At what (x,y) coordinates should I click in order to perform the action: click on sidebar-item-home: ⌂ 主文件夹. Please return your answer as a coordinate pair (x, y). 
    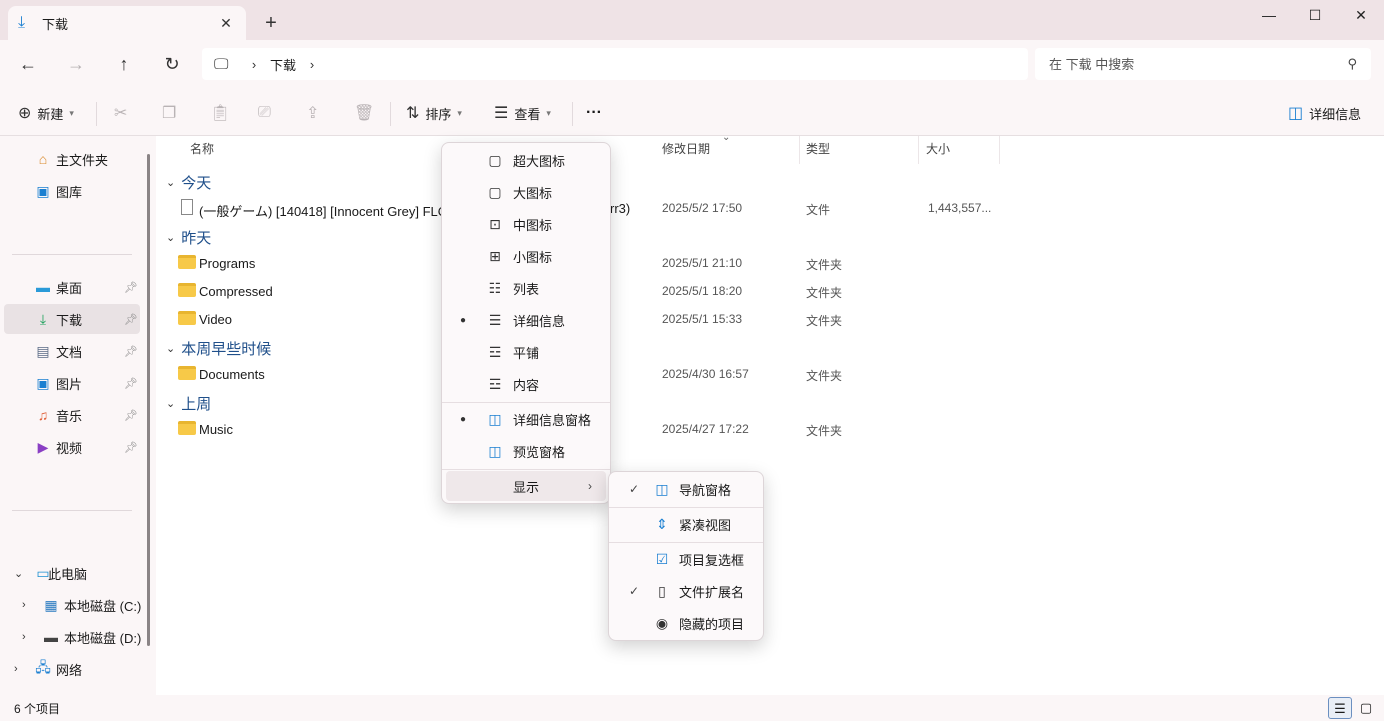
    Looking at the image, I should click on (72, 159).